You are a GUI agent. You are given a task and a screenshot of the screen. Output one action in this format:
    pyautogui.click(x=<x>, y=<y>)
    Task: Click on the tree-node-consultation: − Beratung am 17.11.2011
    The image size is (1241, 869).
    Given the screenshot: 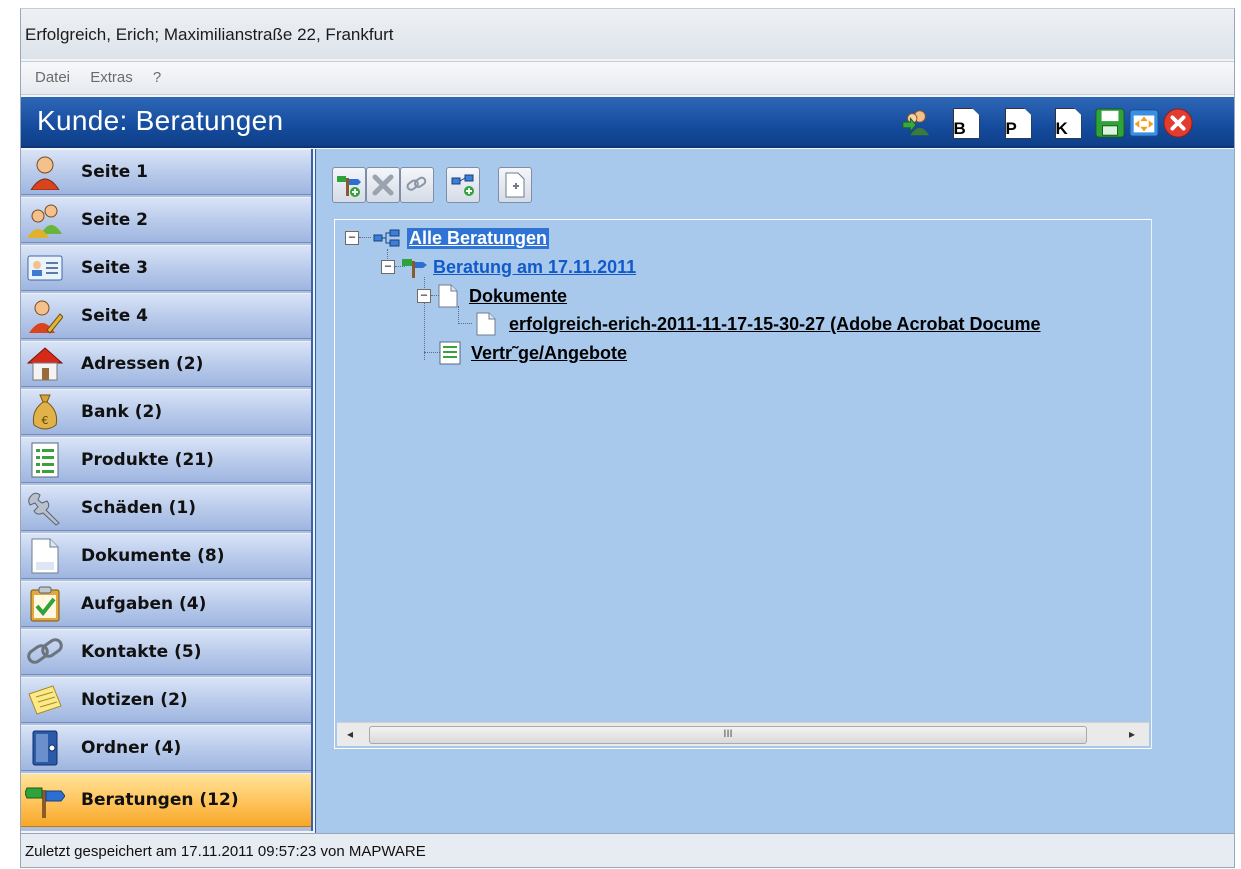 What is the action you would take?
    pyautogui.click(x=508, y=267)
    